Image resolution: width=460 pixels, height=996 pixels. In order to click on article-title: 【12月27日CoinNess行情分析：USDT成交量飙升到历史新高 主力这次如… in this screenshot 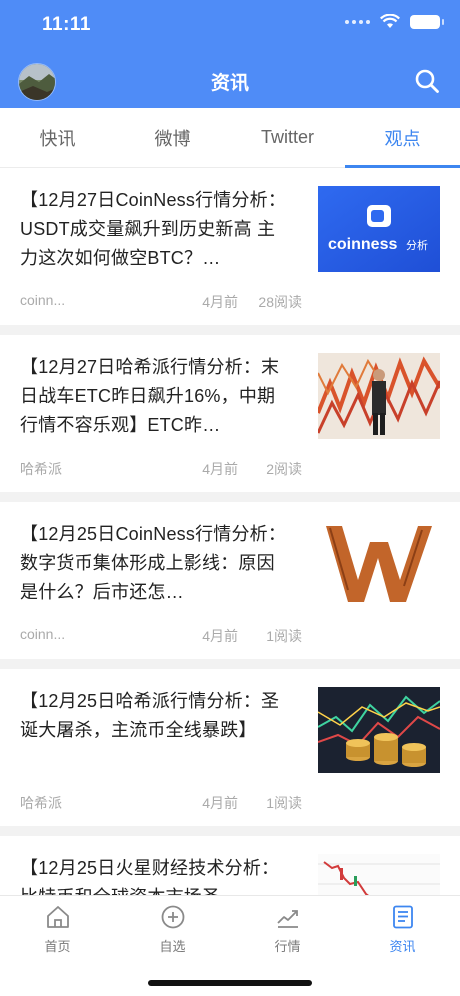, I will do `click(153, 229)`.